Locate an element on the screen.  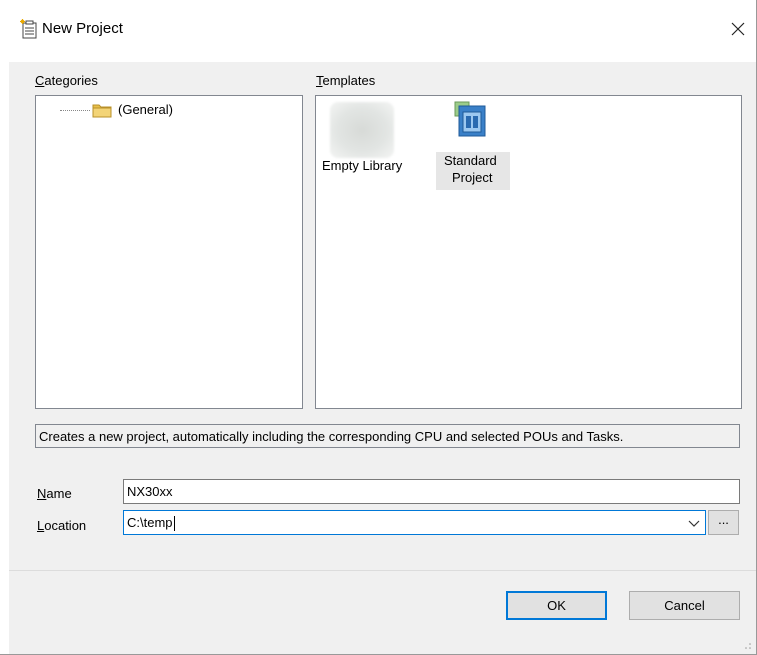
close-icon is located at coordinates (738, 30).